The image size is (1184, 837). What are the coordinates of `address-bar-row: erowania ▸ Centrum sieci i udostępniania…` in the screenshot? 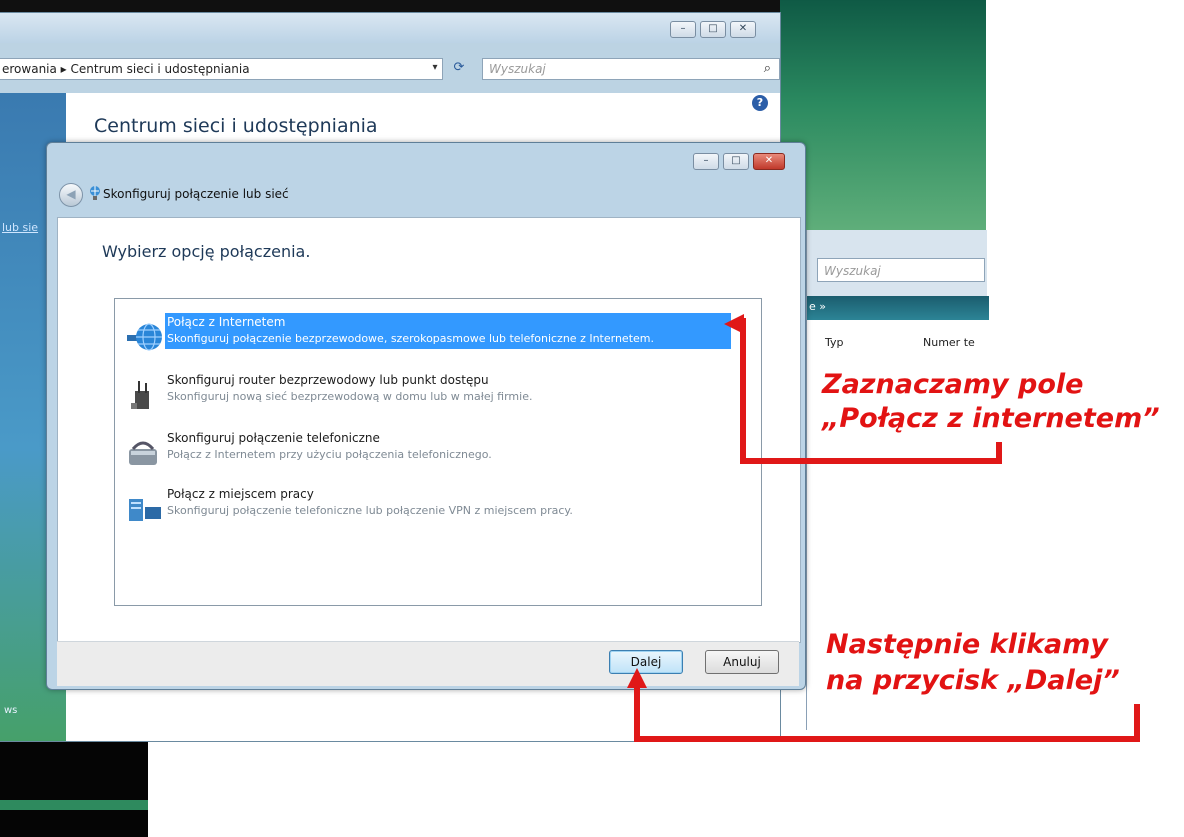 It's located at (390, 69).